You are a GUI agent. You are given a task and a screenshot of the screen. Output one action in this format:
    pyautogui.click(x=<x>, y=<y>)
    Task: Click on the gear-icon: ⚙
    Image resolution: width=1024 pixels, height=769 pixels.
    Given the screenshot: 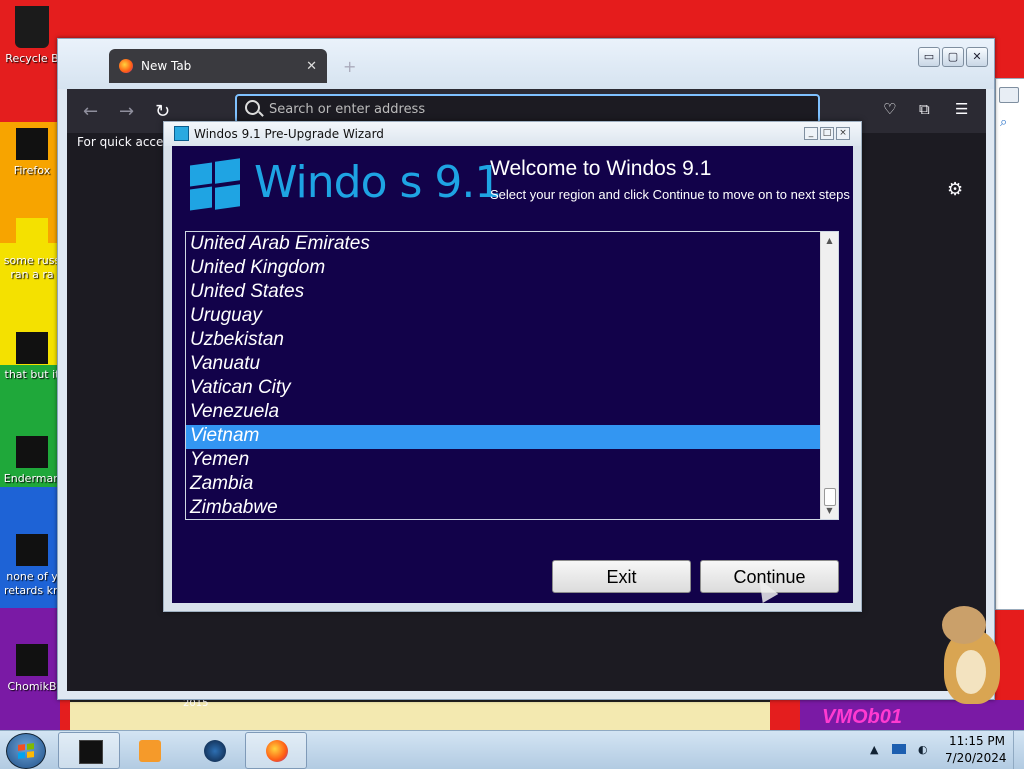 What is the action you would take?
    pyautogui.click(x=955, y=189)
    